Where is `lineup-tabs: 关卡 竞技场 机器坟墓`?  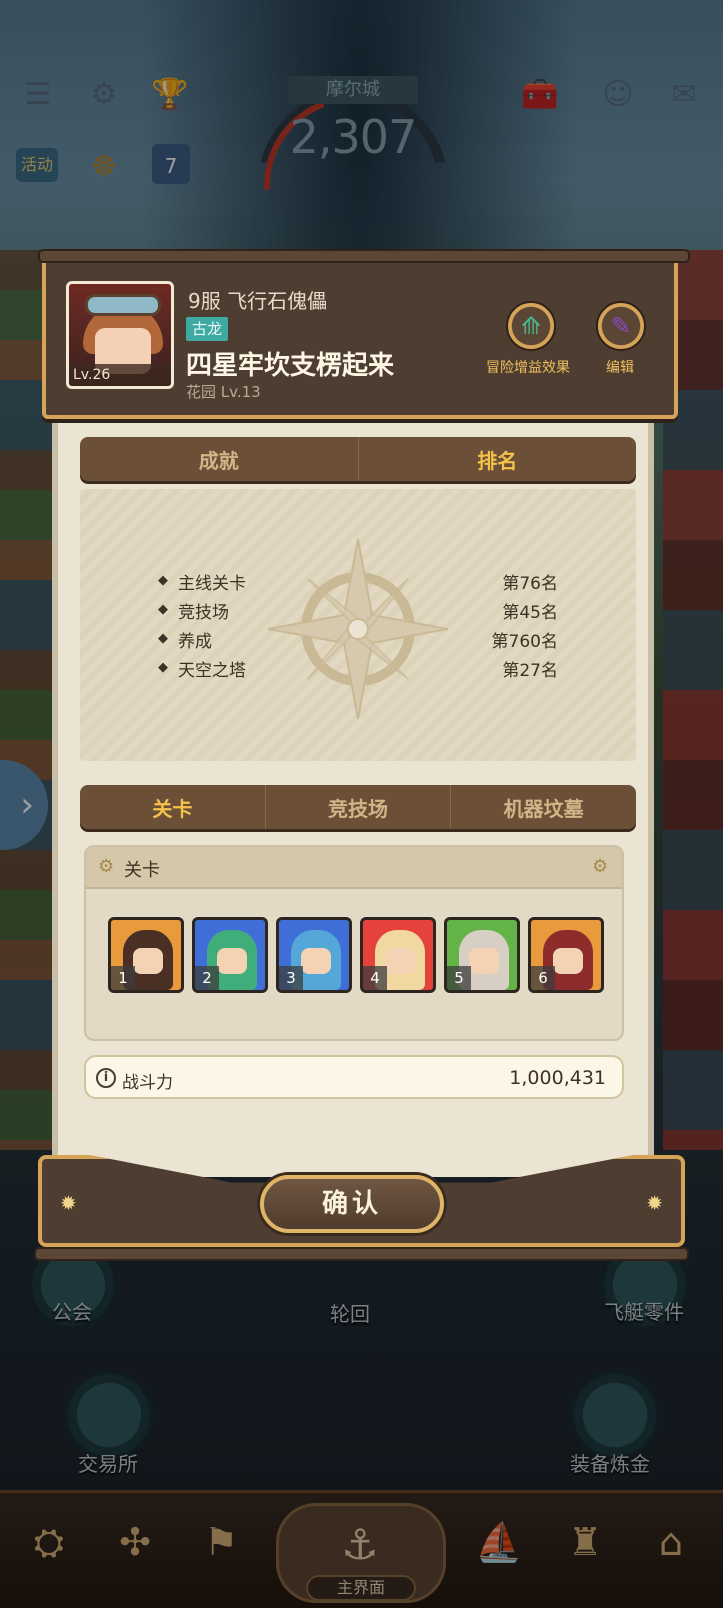 lineup-tabs: 关卡 竞技场 机器坟墓 is located at coordinates (358, 807).